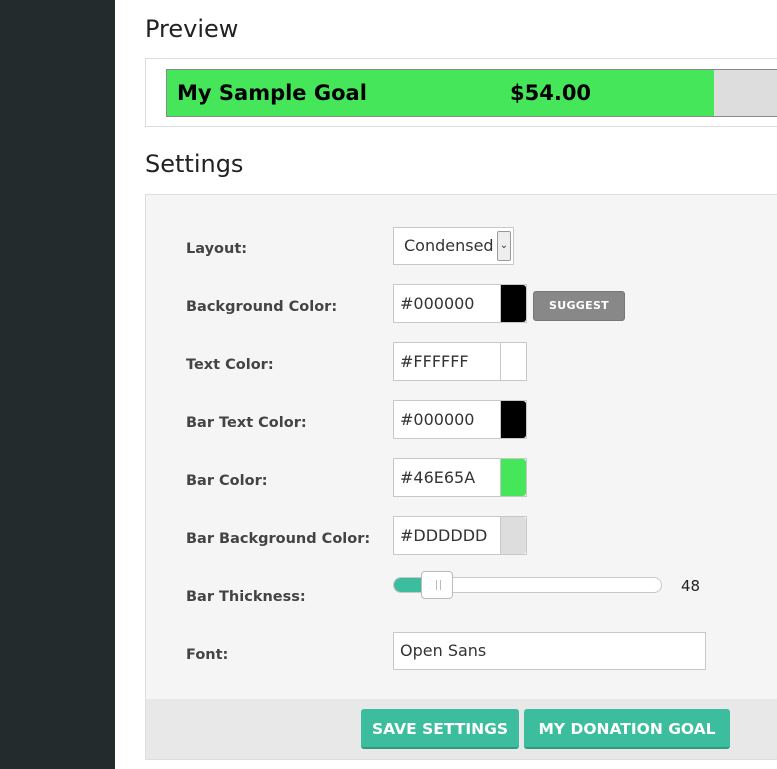 This screenshot has height=769, width=777. Describe the element at coordinates (437, 303) in the screenshot. I see `background-color-value: #000000` at that location.